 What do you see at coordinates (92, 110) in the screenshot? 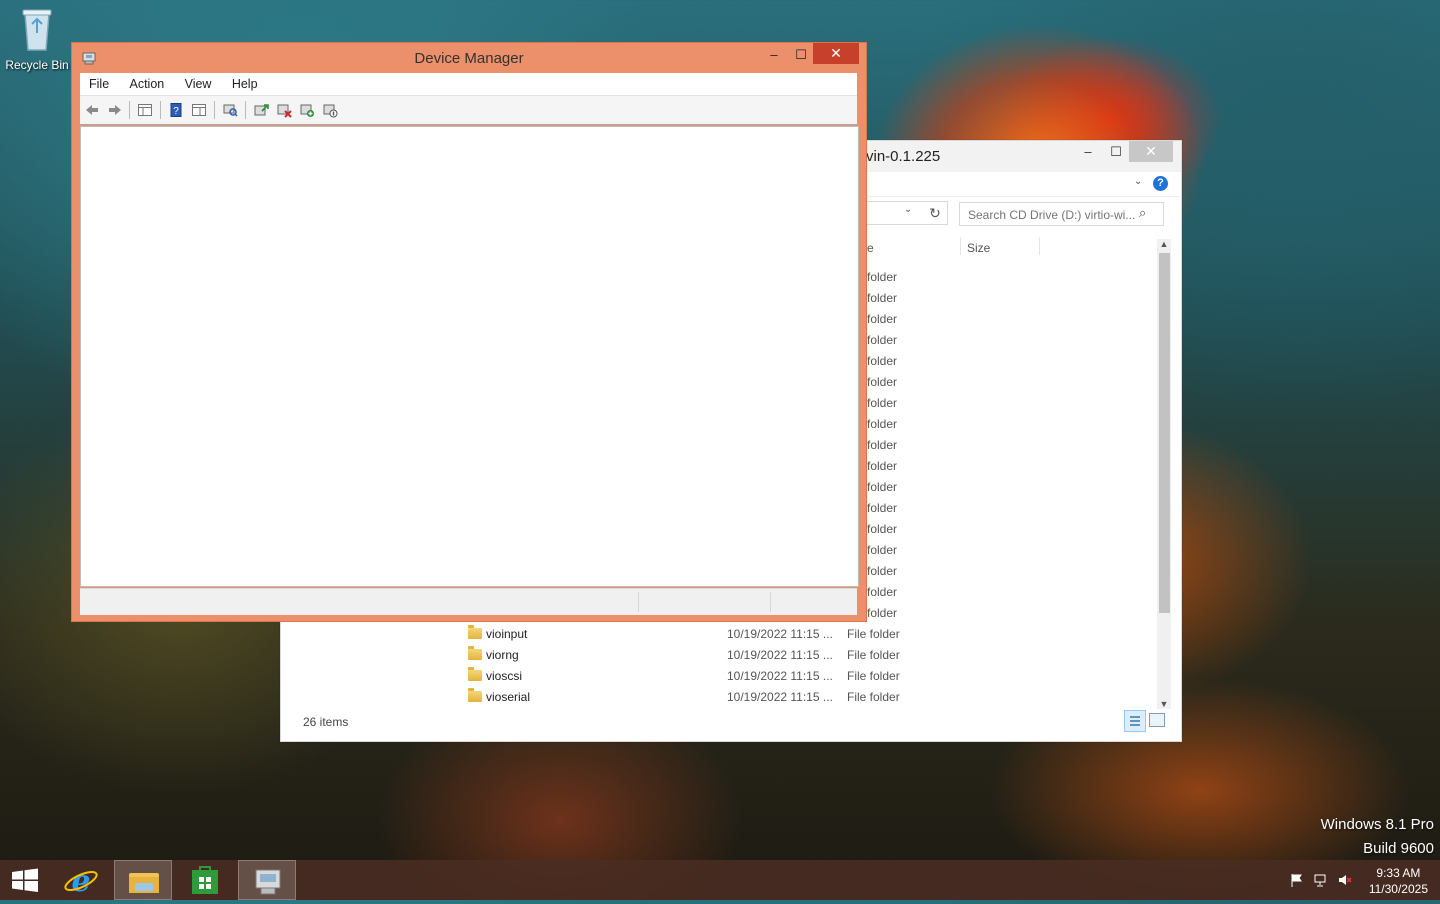
I see `back-arrow-icon` at bounding box center [92, 110].